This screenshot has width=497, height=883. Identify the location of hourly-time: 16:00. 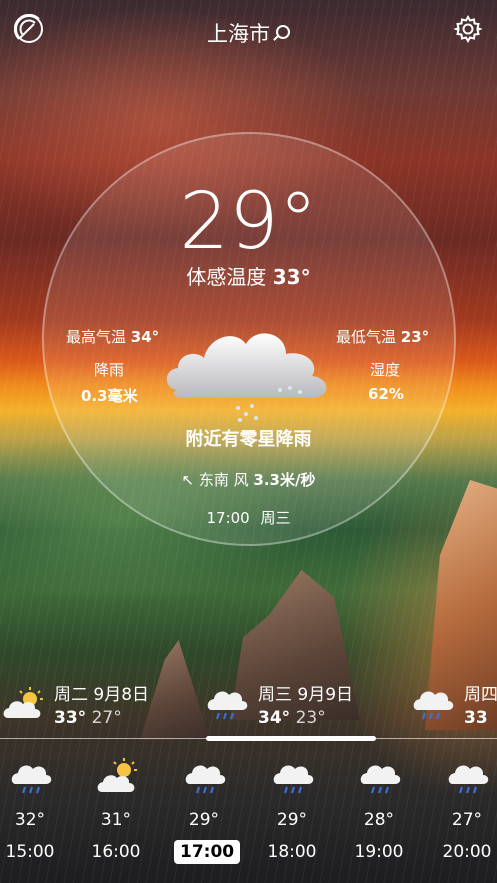
(116, 852).